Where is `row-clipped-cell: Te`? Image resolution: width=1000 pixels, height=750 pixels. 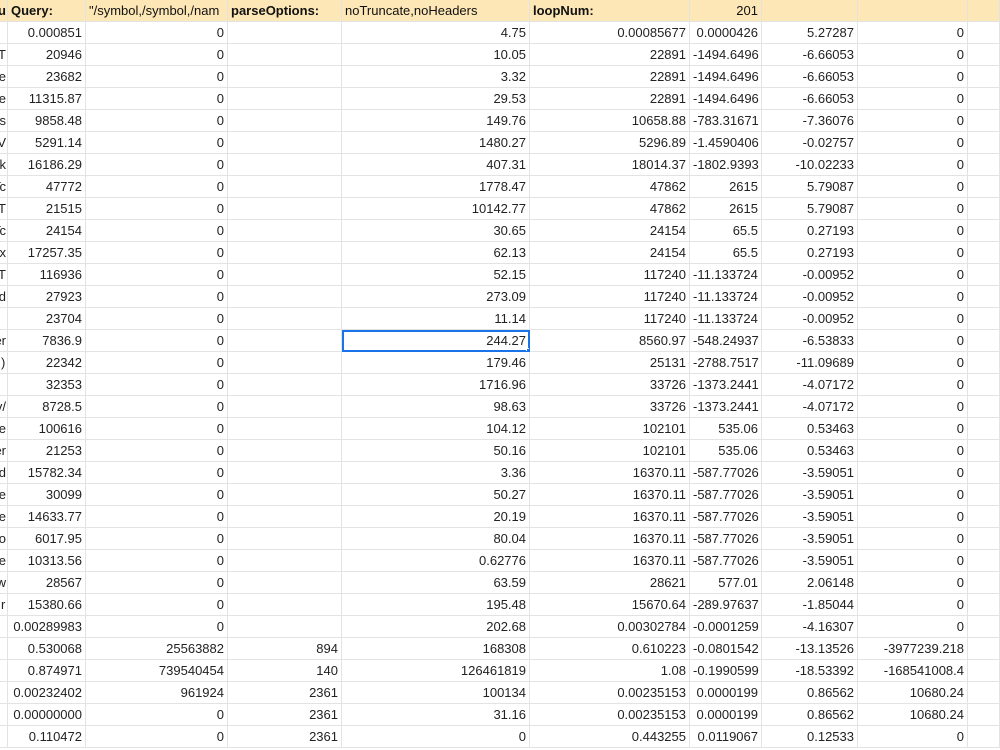 row-clipped-cell: Te is located at coordinates (4, 99).